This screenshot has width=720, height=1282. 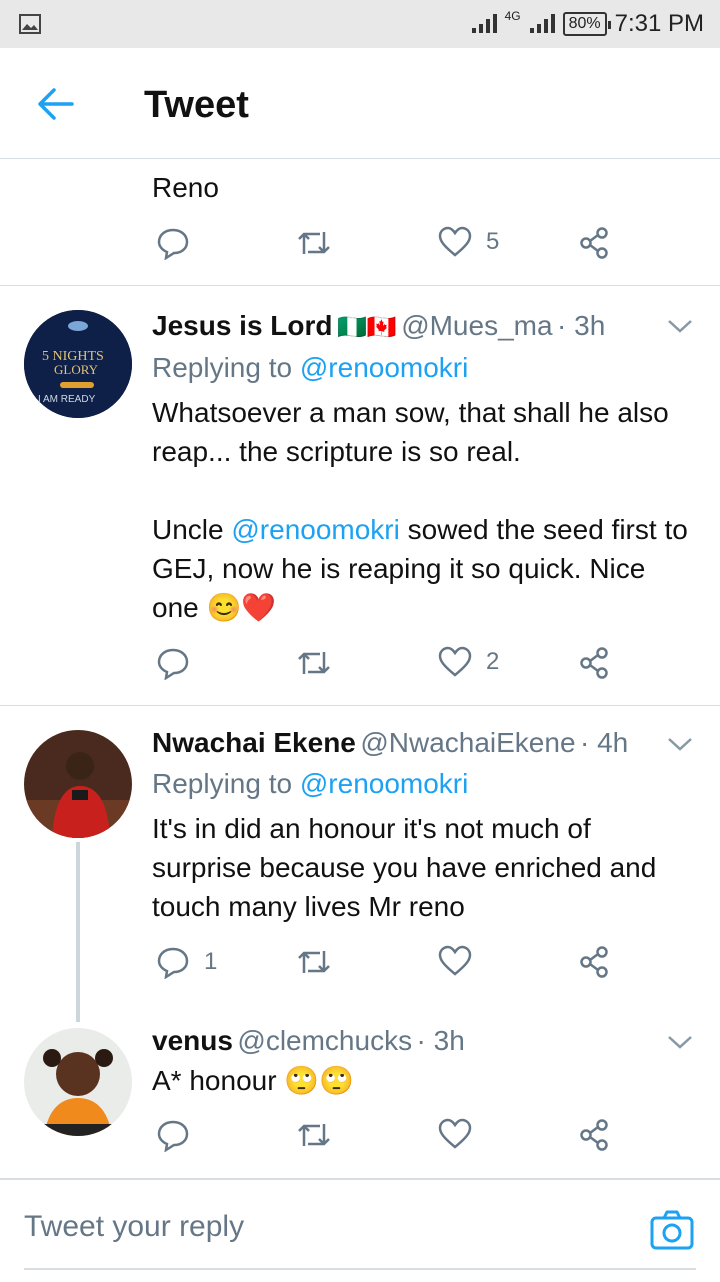 What do you see at coordinates (392, 1138) in the screenshot?
I see `tweet-actions` at bounding box center [392, 1138].